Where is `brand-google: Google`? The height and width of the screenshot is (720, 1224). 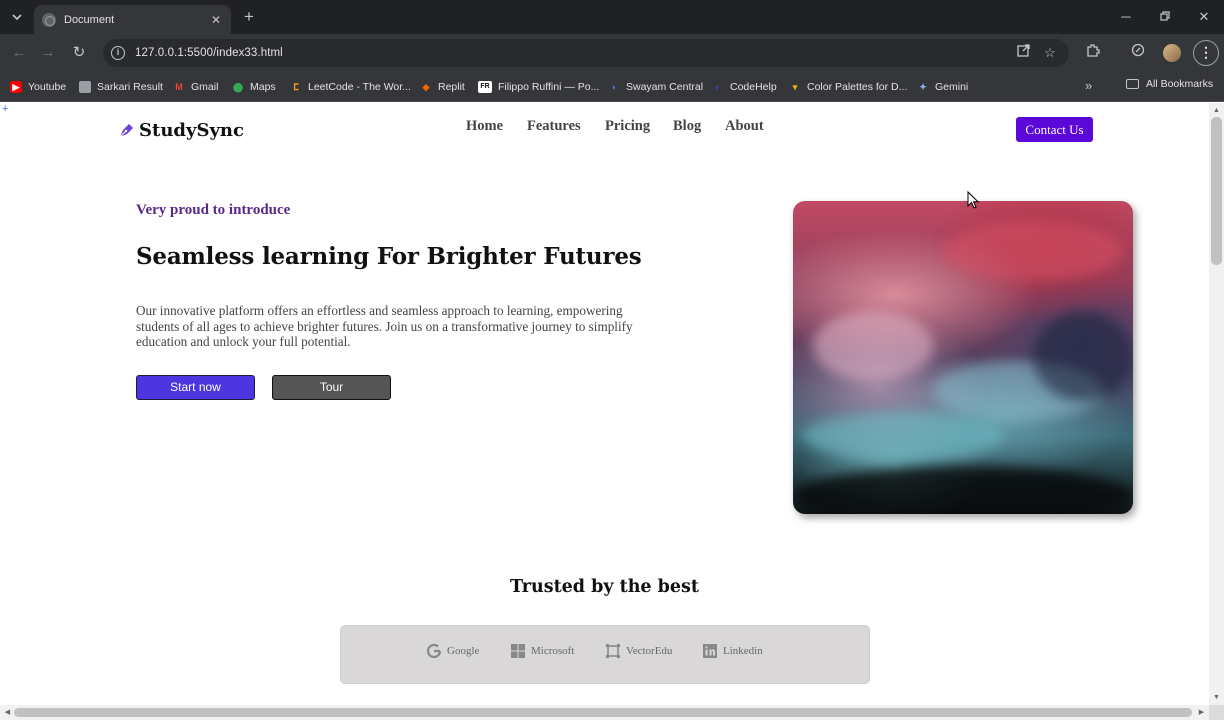
brand-google: Google is located at coordinates (452, 651).